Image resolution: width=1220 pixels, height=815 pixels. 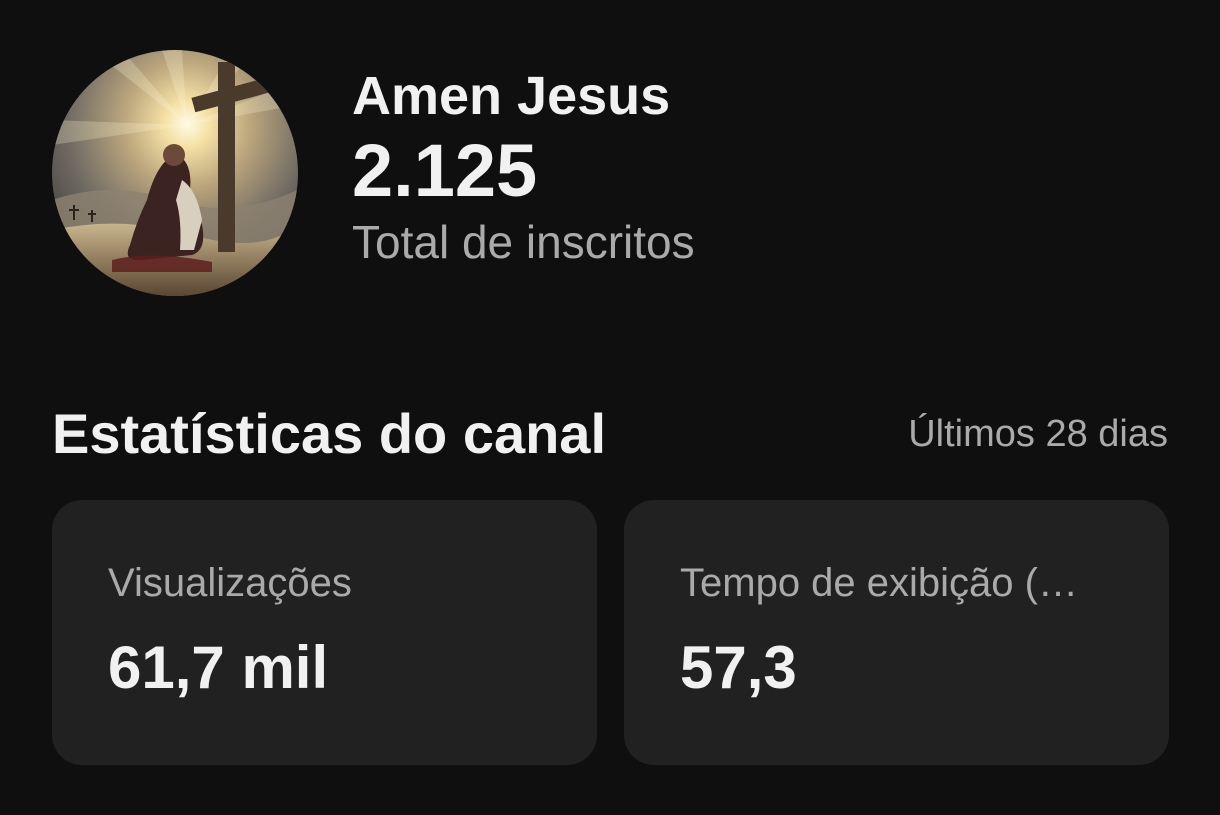 I want to click on watch-time-card: Tempo de exibição (… 57,3, so click(x=896, y=632).